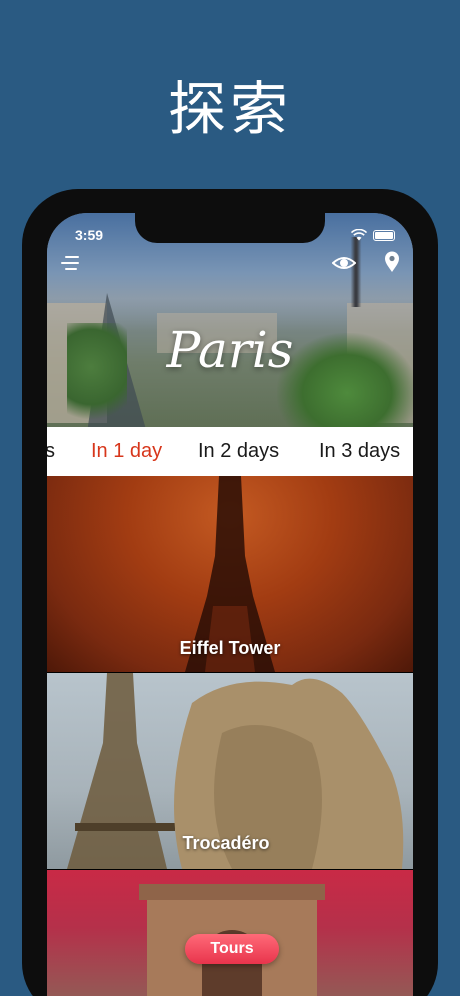 The width and height of the screenshot is (460, 996). What do you see at coordinates (392, 262) in the screenshot?
I see `location-pin-icon` at bounding box center [392, 262].